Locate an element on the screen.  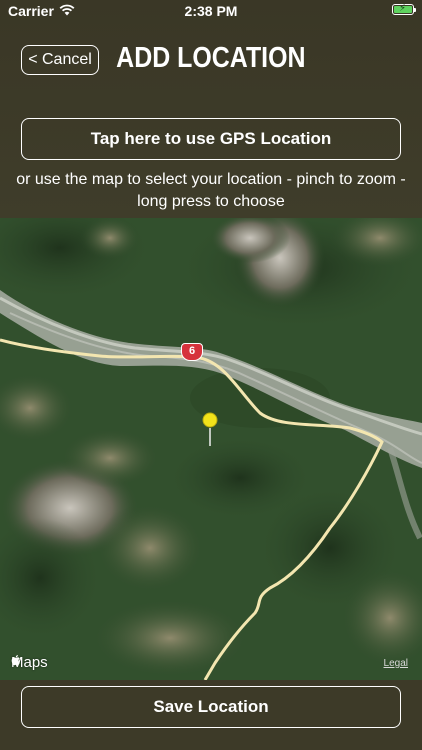
location-pin-icon is located at coordinates (210, 420).